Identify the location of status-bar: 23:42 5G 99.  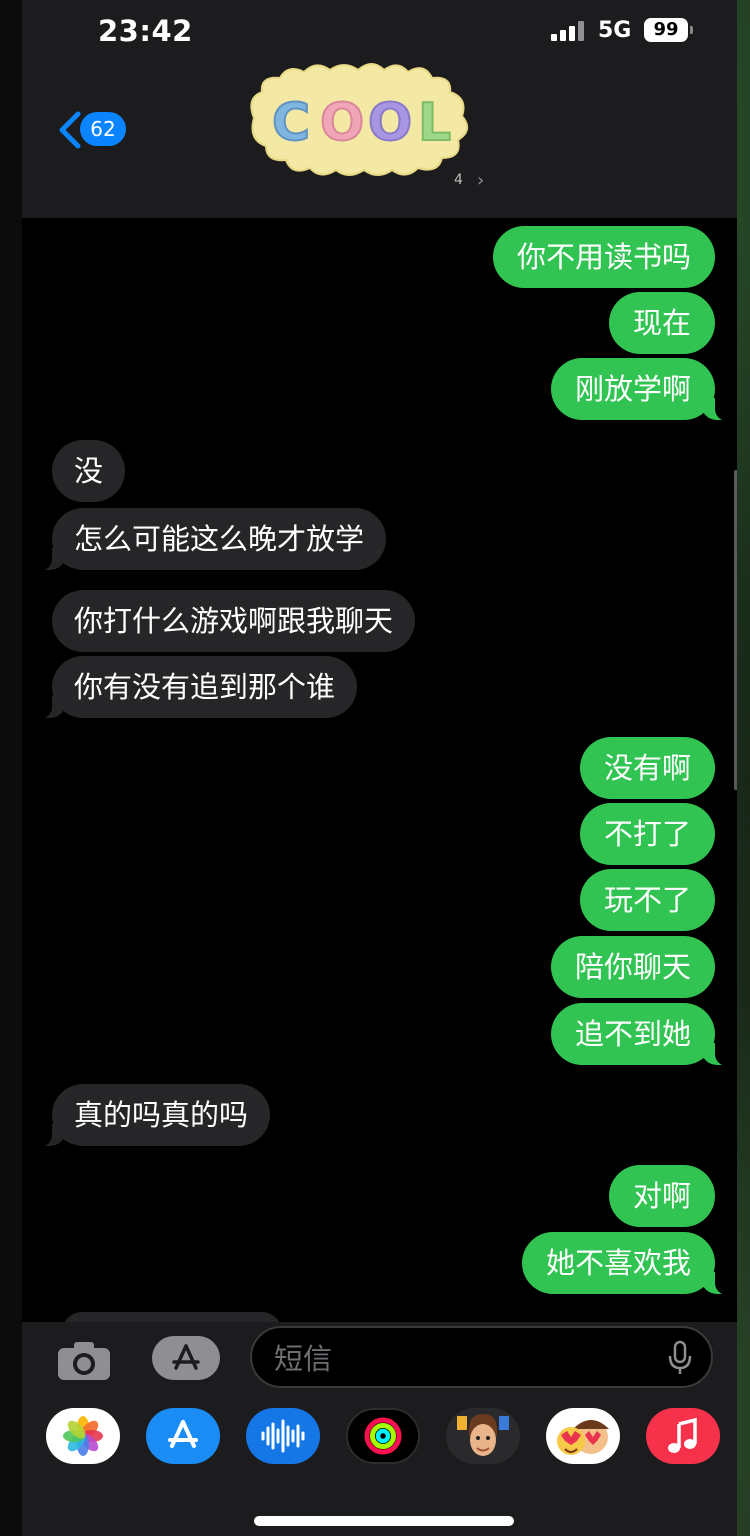
(379, 32).